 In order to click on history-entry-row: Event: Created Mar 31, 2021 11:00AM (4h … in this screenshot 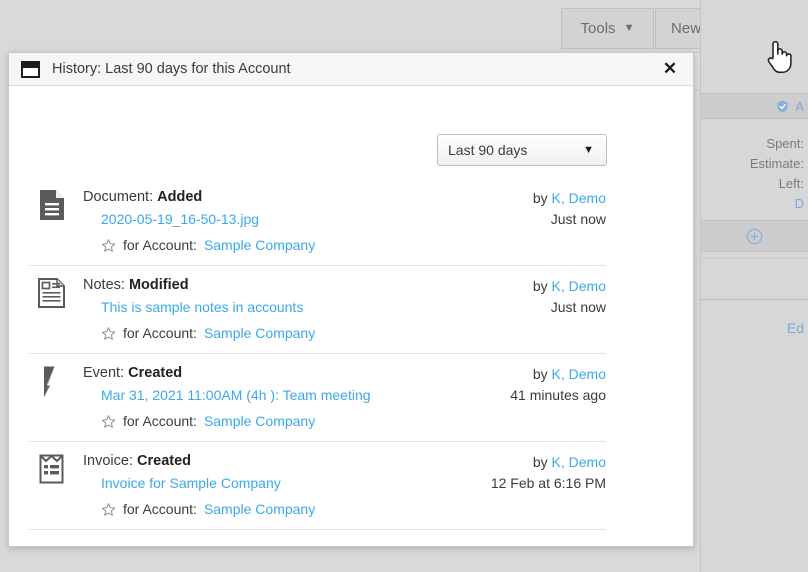, I will do `click(317, 398)`.